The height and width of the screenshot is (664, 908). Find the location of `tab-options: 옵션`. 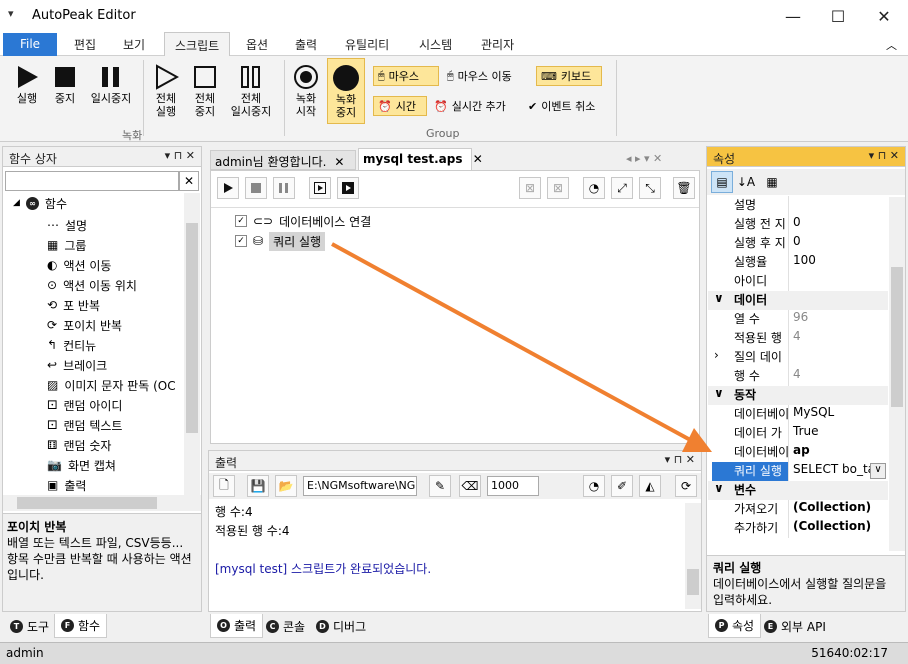

tab-options: 옵션 is located at coordinates (257, 44).